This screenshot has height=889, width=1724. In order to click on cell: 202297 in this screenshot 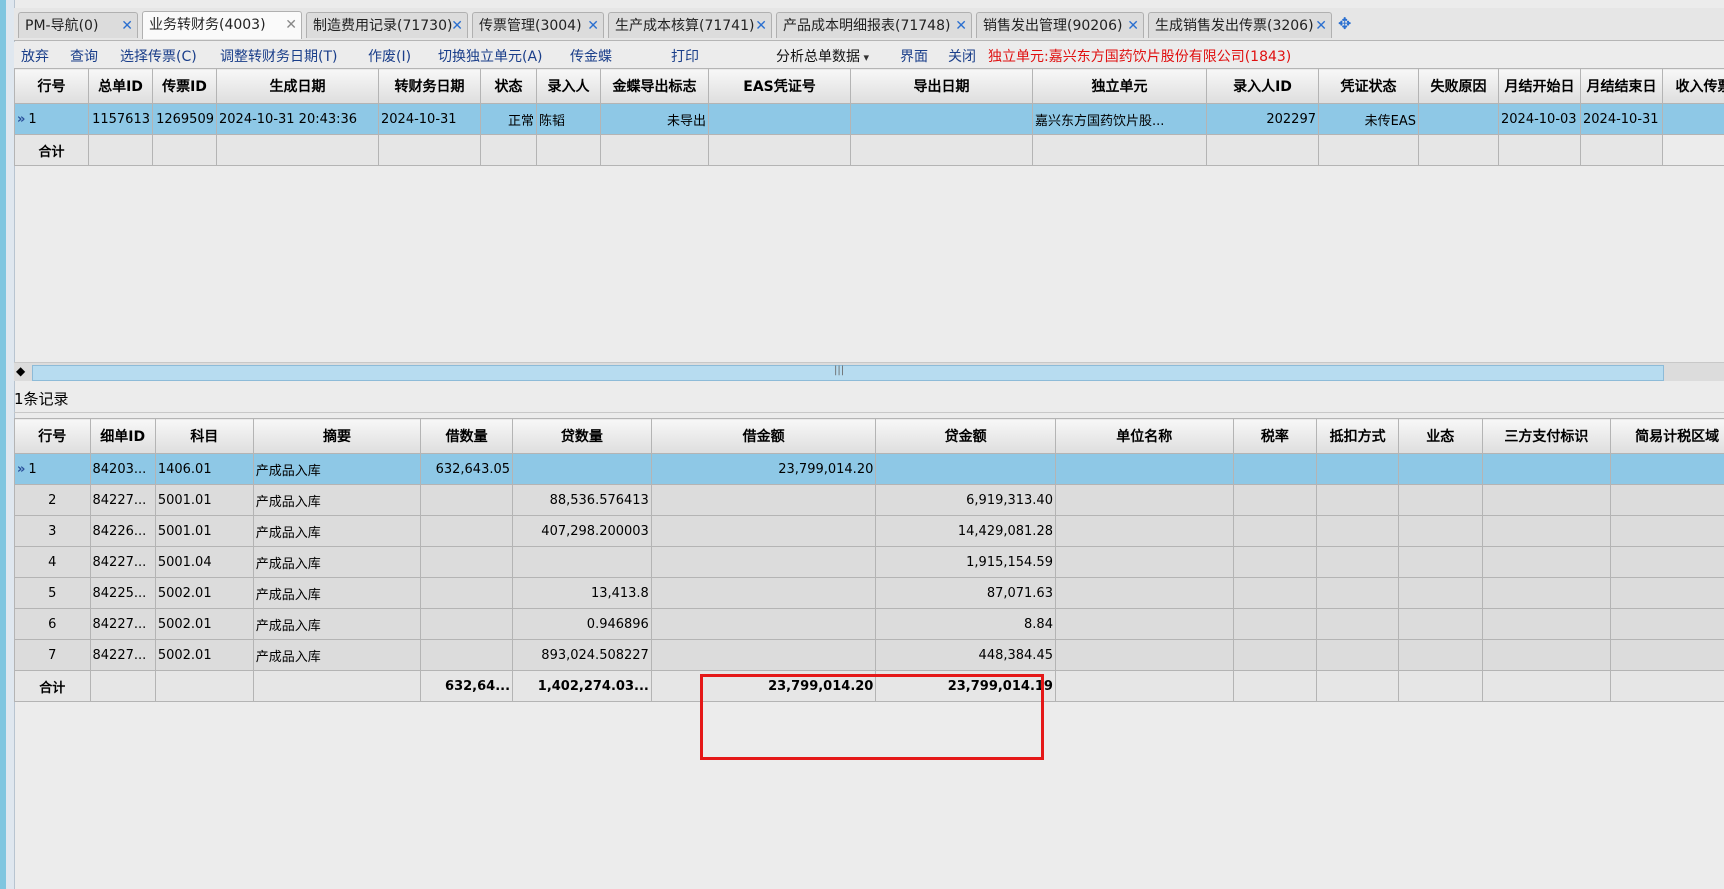, I will do `click(1262, 119)`.